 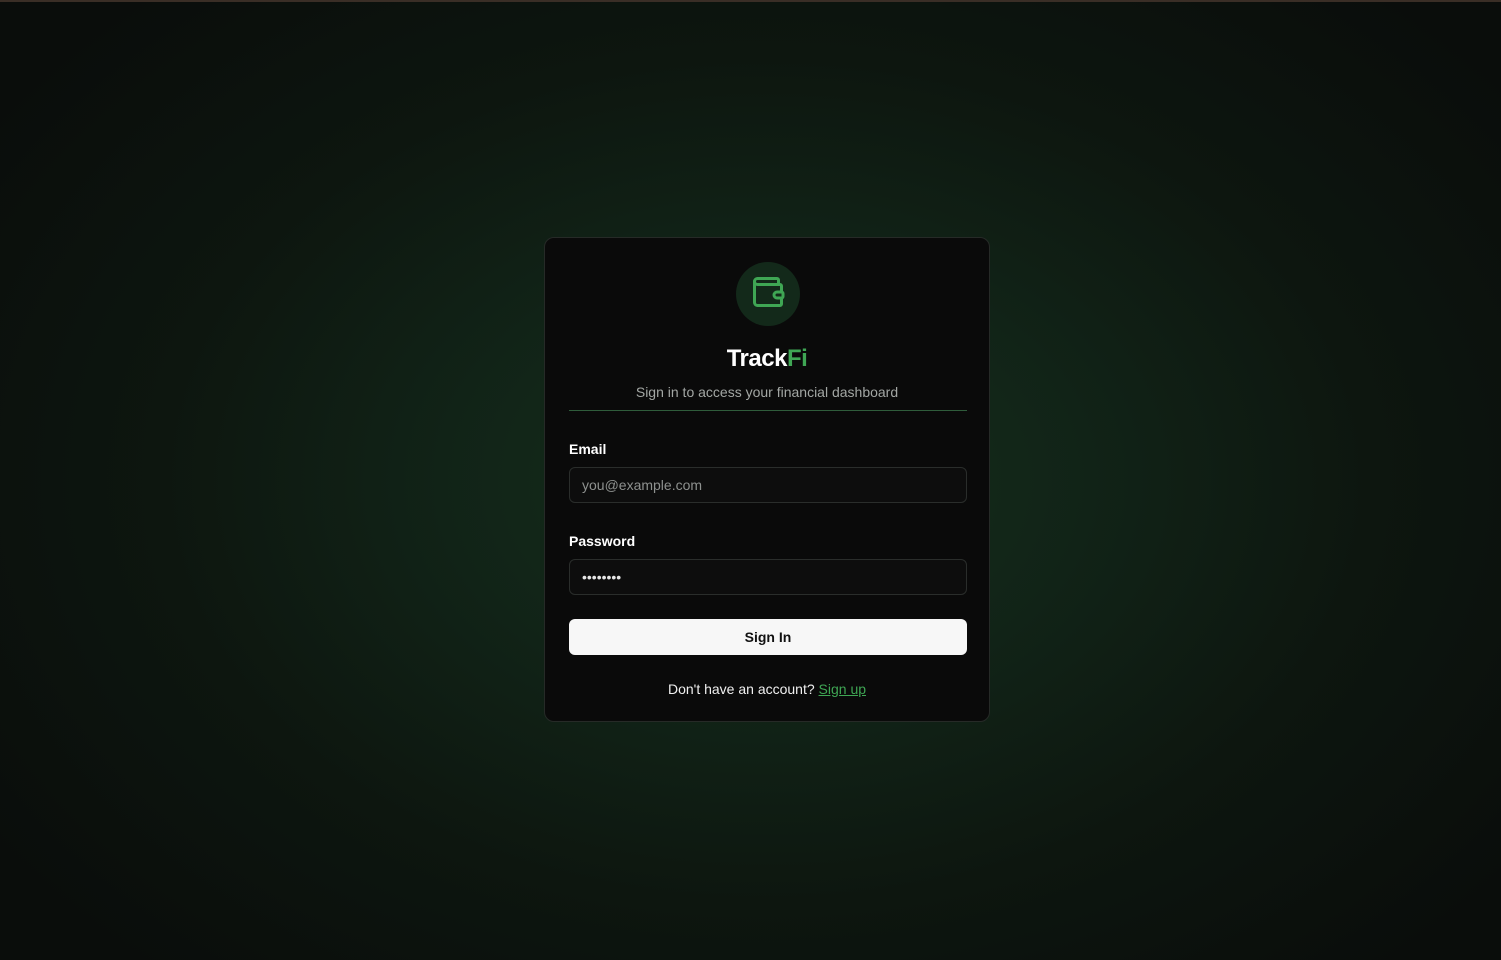 I want to click on password-field, so click(x=768, y=577).